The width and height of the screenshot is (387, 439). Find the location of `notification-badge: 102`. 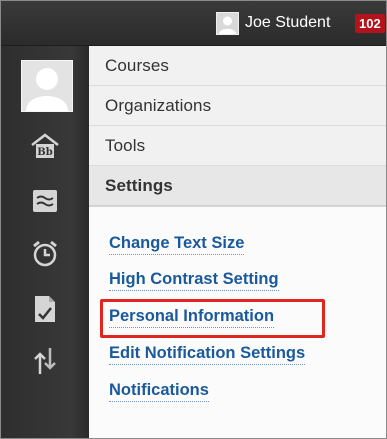

notification-badge: 102 is located at coordinates (370, 23).